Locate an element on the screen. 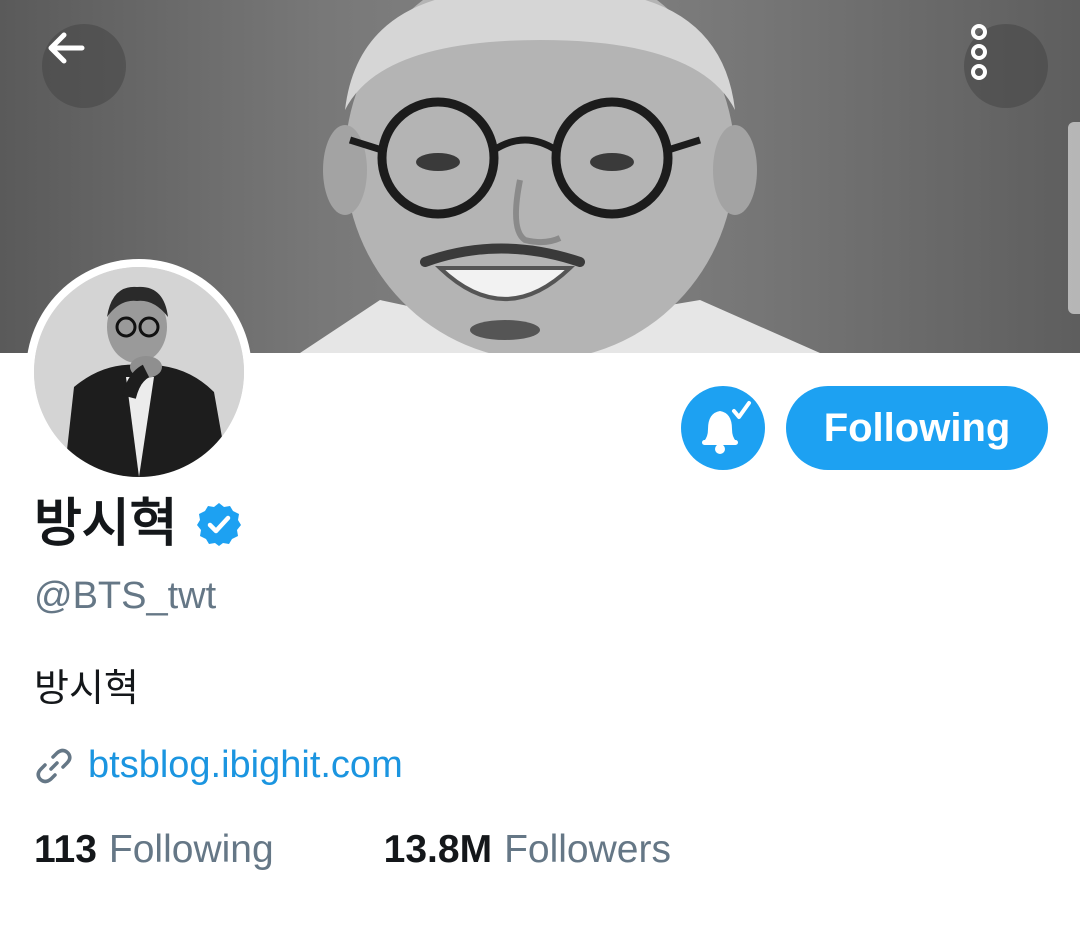 The image size is (1080, 926). user-handle: @BTS_twt is located at coordinates (125, 596).